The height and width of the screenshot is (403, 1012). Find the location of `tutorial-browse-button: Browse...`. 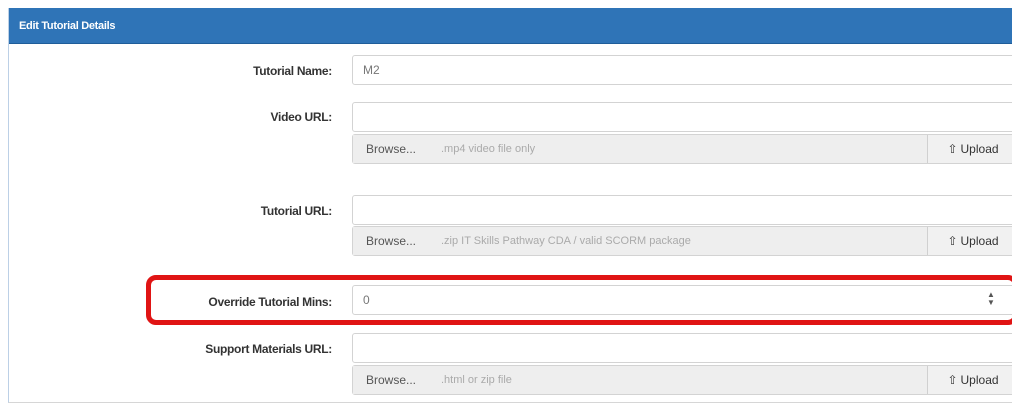

tutorial-browse-button: Browse... is located at coordinates (391, 241).